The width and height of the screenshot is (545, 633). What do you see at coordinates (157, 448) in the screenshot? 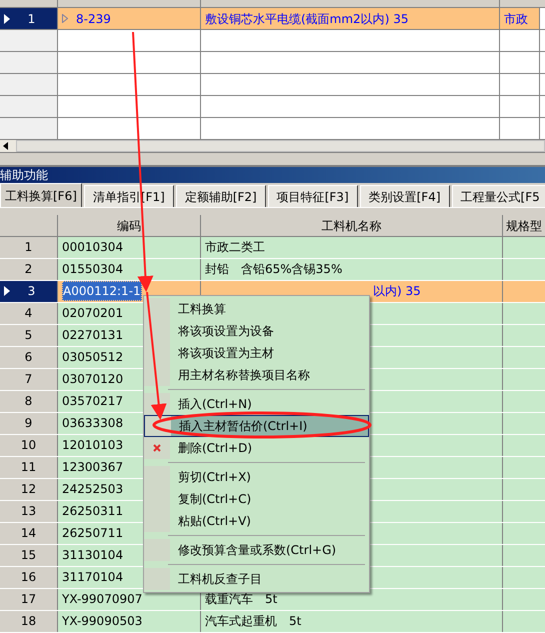
I see `delete-icon` at bounding box center [157, 448].